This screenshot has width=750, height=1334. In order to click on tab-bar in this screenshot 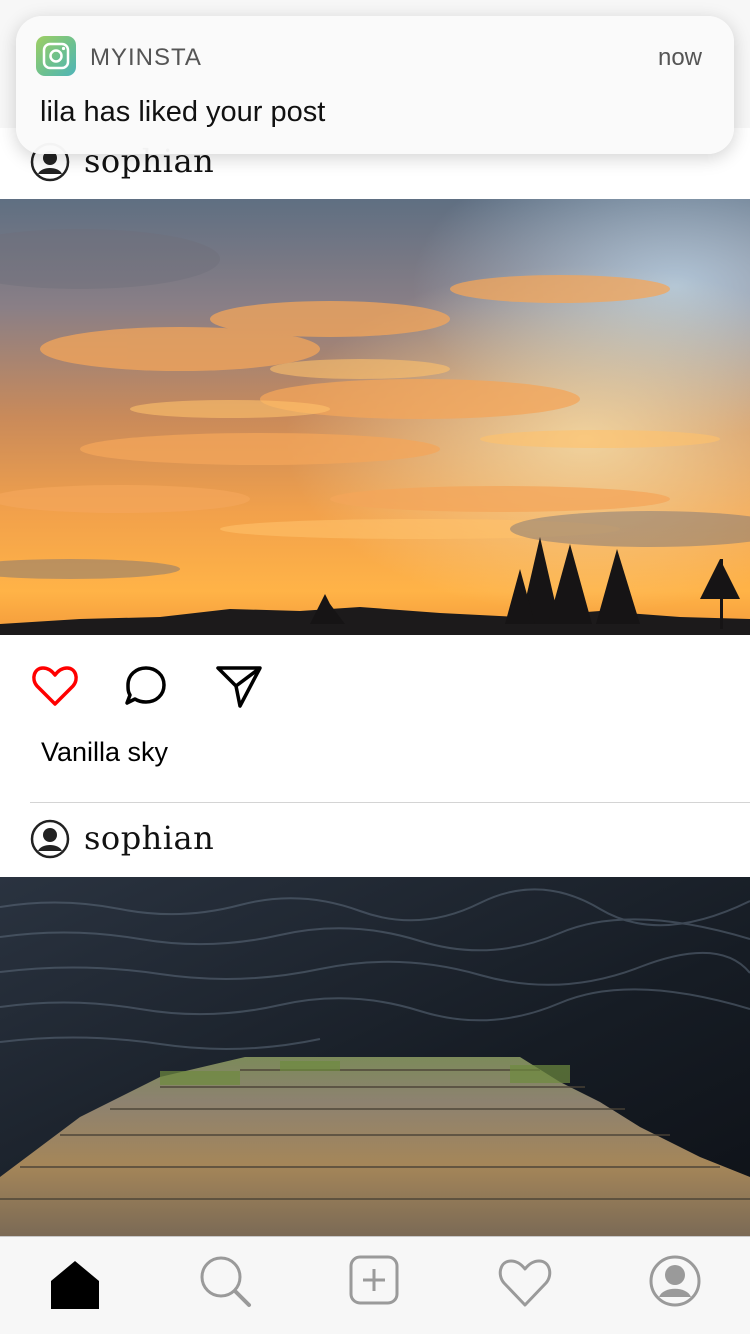, I will do `click(375, 1285)`.